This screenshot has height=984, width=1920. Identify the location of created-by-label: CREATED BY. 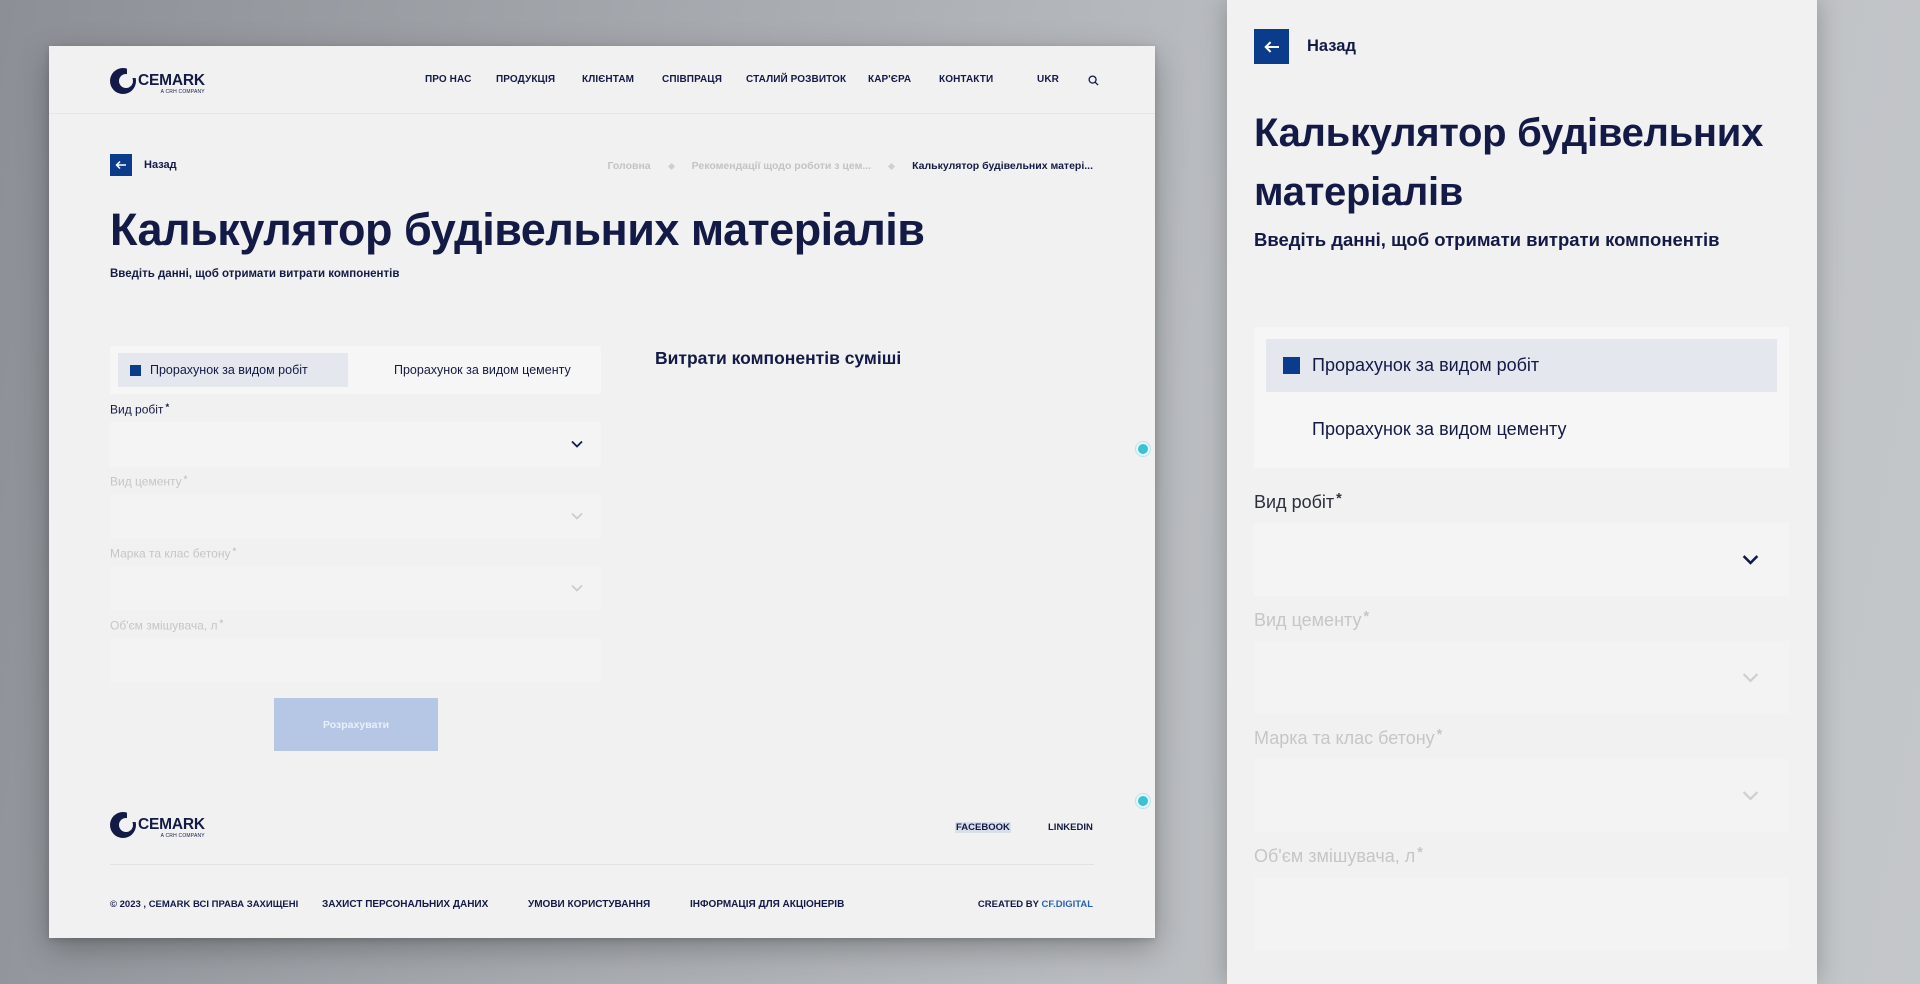
(1008, 904).